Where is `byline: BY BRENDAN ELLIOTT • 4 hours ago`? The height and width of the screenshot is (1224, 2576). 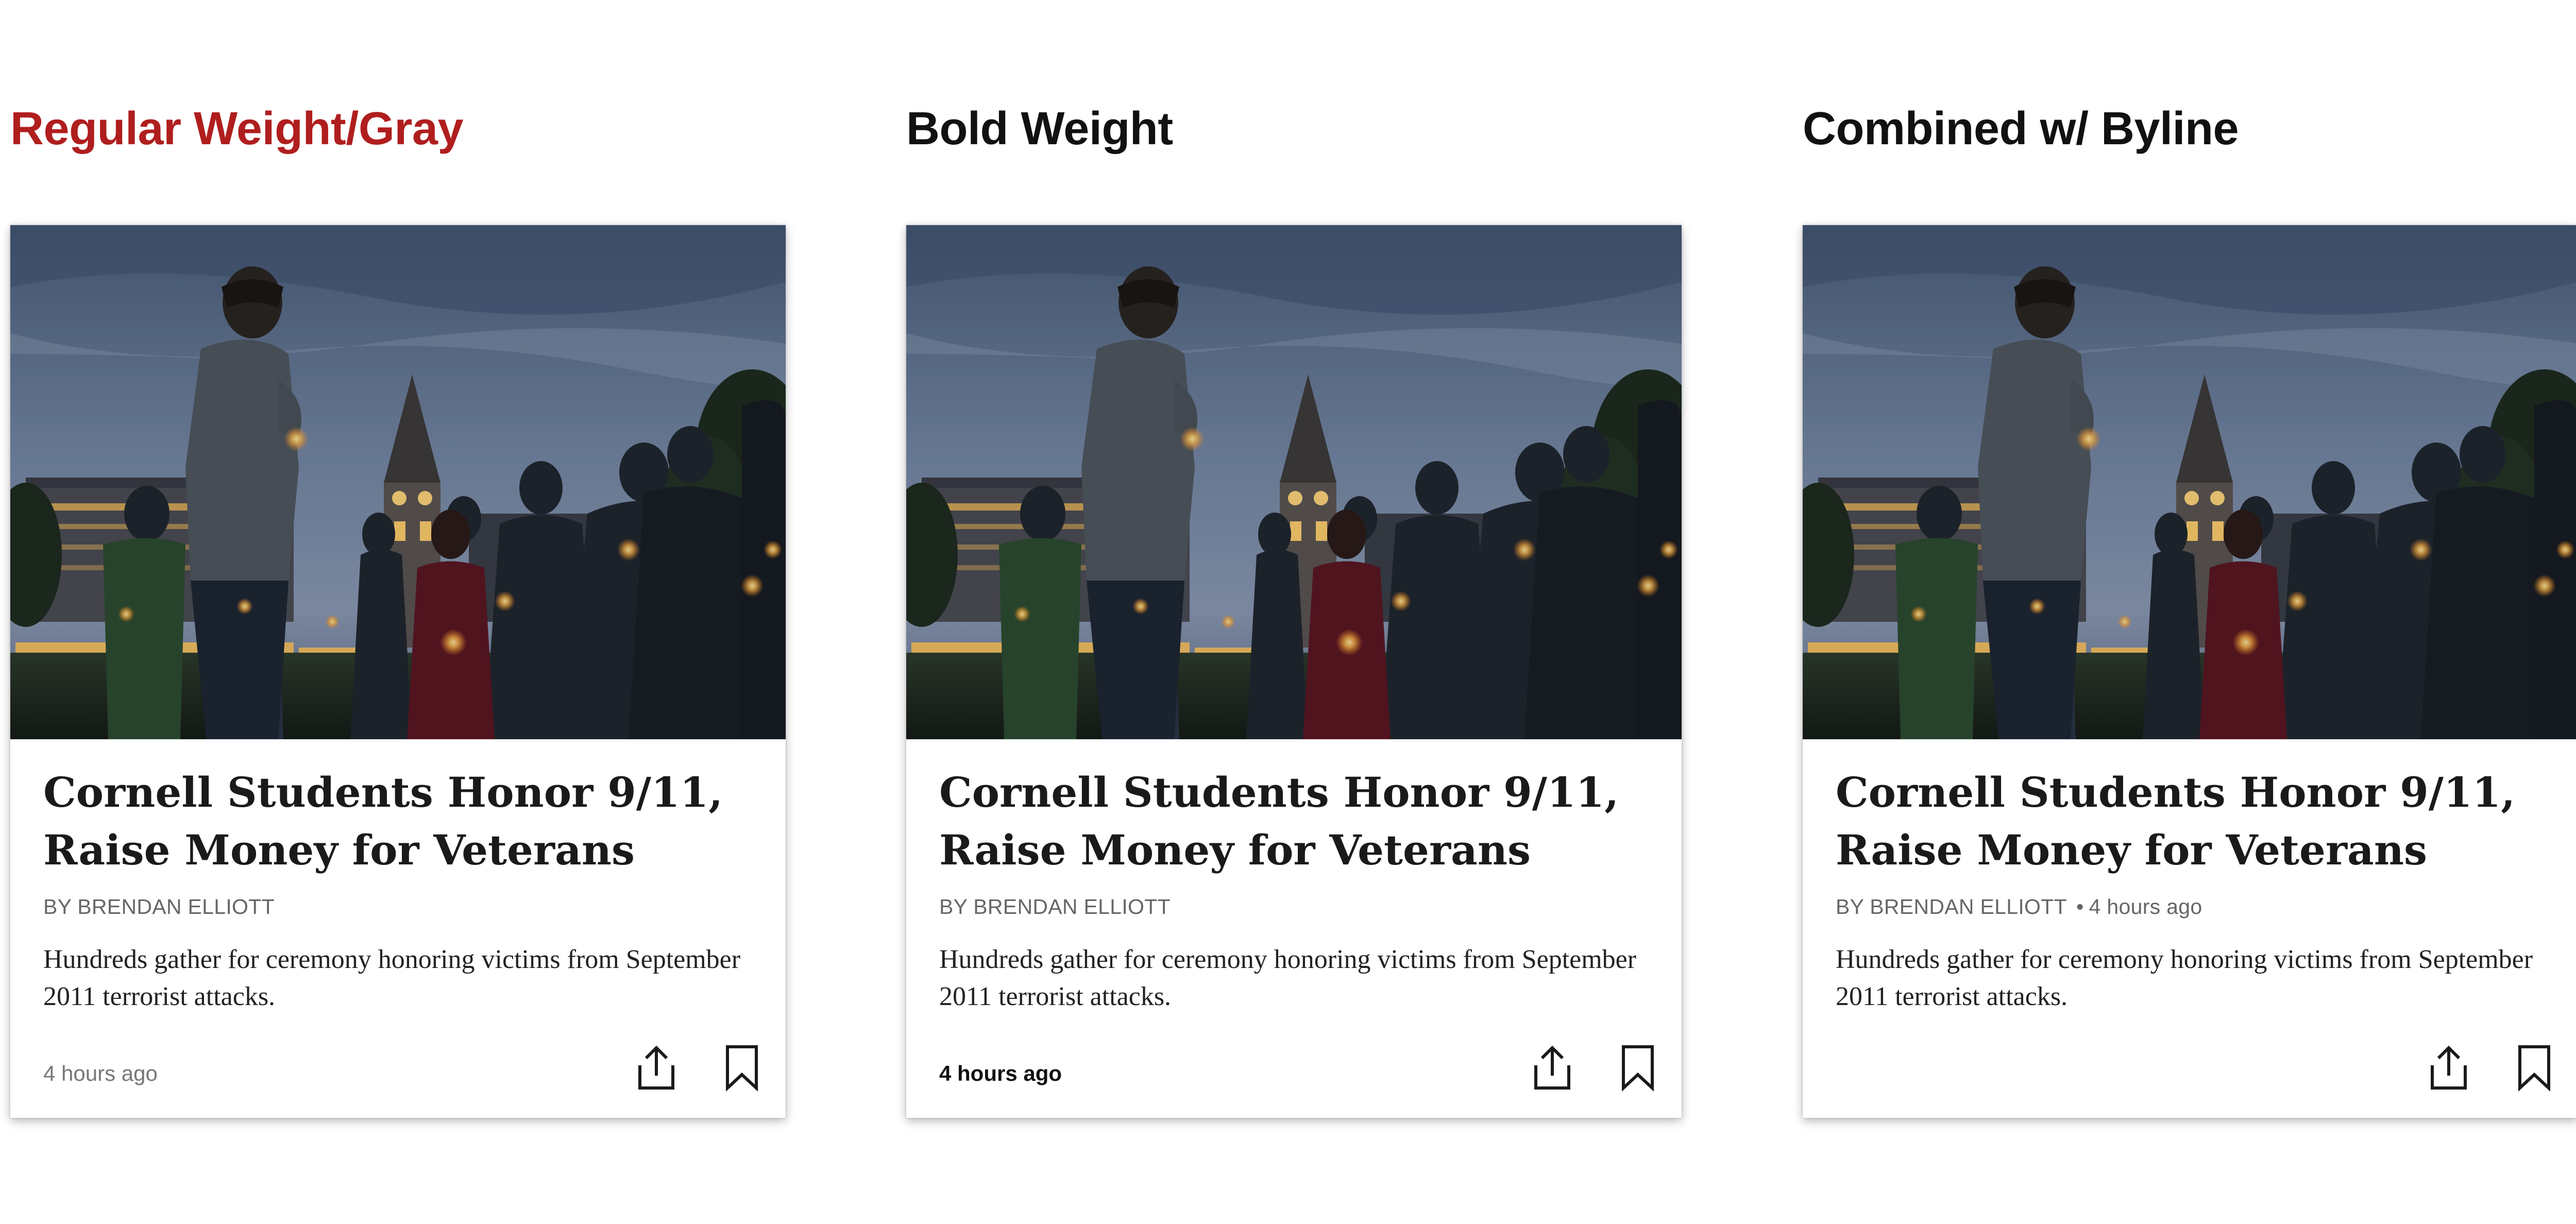 byline: BY BRENDAN ELLIOTT • 4 hours ago is located at coordinates (2019, 907).